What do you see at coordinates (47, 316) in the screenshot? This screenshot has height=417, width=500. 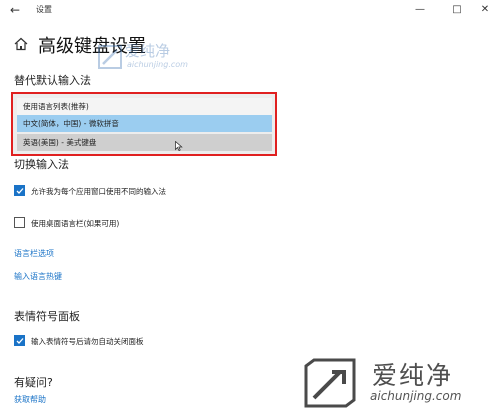 I see `emoji-panel-heading: 表情符号面板` at bounding box center [47, 316].